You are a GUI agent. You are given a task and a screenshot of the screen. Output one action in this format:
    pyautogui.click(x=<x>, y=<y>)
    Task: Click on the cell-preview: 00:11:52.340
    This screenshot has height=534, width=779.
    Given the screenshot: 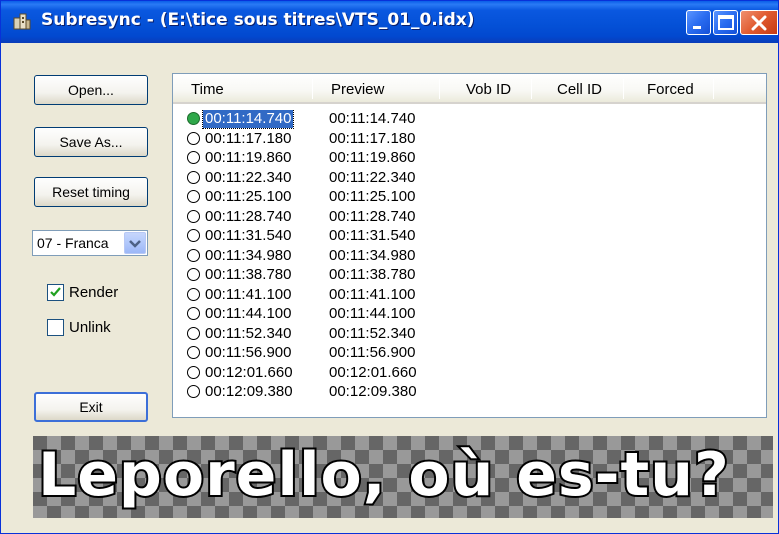 What is the action you would take?
    pyautogui.click(x=372, y=333)
    